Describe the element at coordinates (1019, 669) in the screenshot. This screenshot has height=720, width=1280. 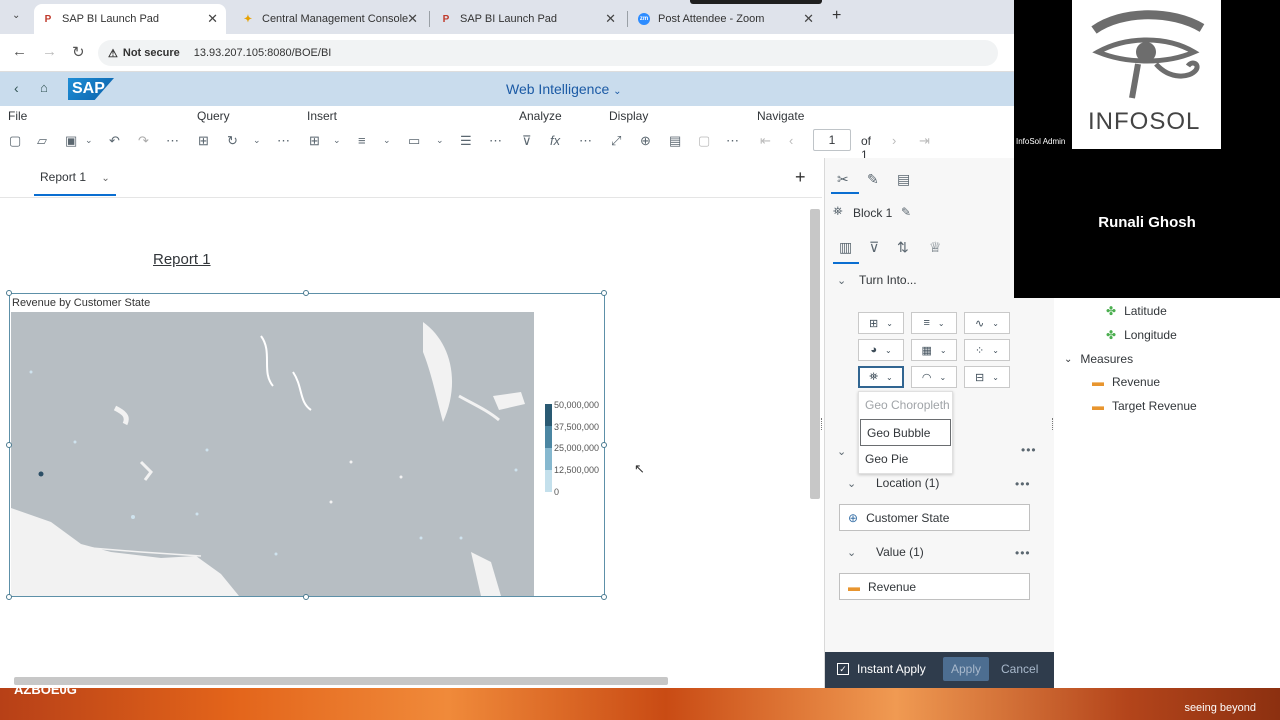
I see `cancel-button: Cancel` at that location.